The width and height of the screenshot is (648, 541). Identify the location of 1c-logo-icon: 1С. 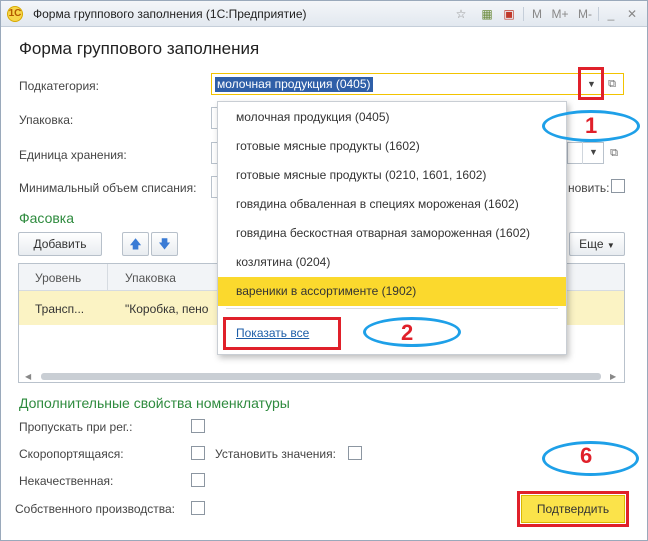
(15, 14).